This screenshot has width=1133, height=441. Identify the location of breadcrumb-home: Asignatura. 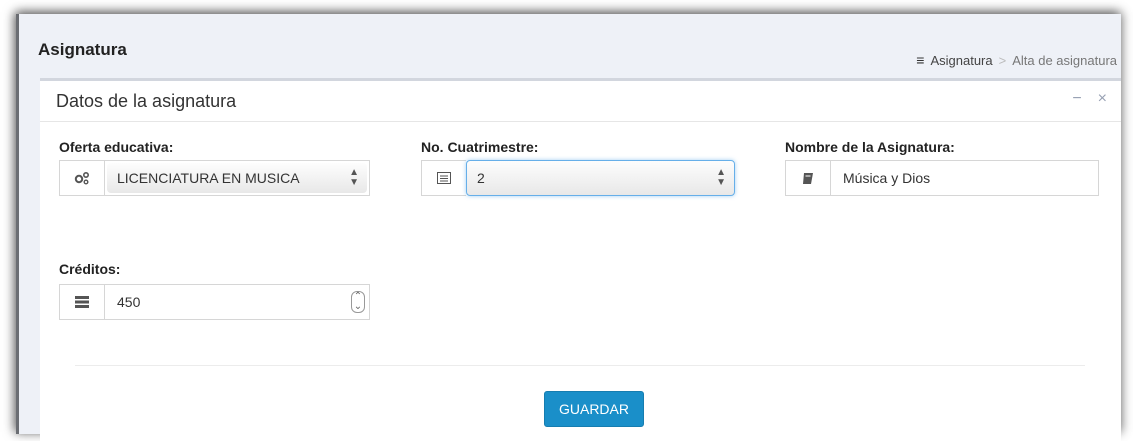
(961, 60).